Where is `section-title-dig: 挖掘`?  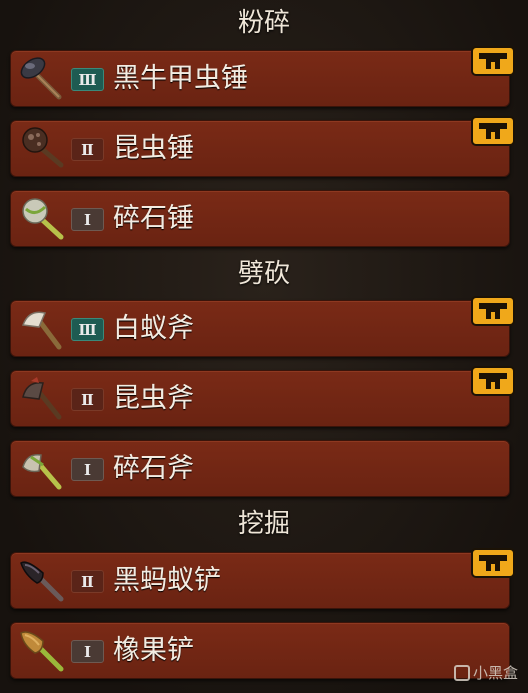 section-title-dig: 挖掘 is located at coordinates (263, 524).